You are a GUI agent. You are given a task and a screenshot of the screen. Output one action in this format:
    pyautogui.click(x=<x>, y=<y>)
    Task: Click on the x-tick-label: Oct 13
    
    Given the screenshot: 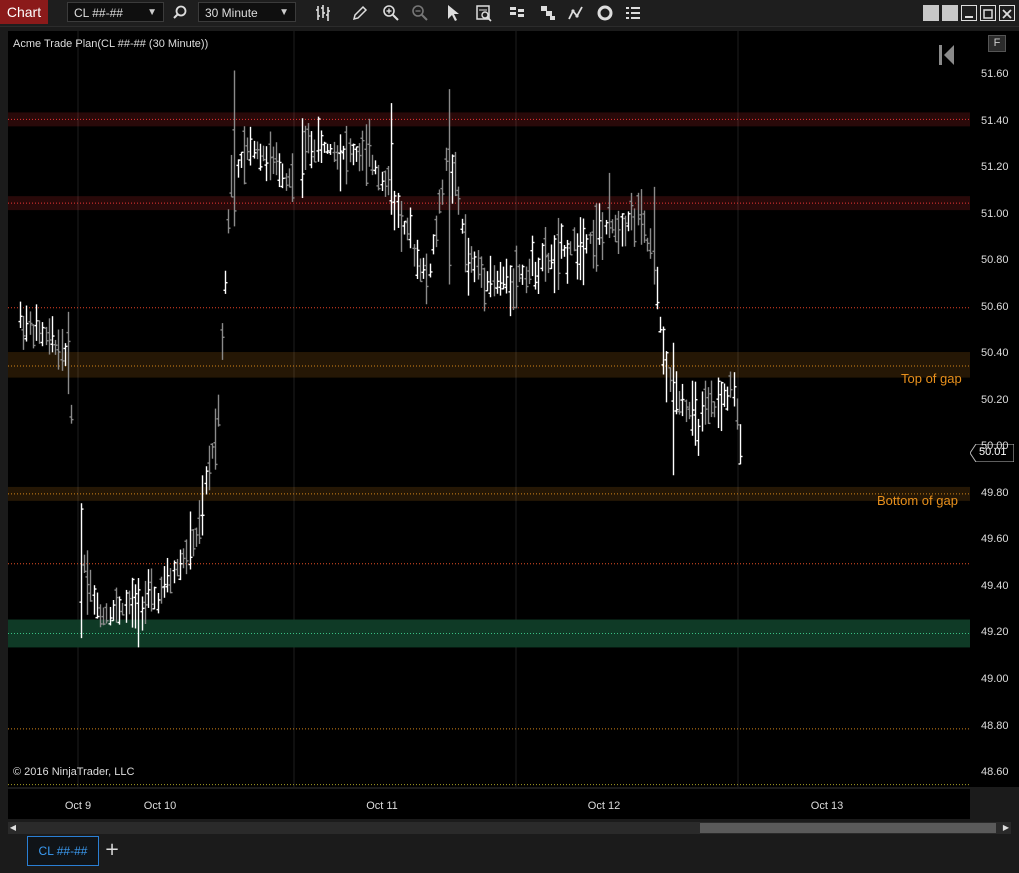 What is the action you would take?
    pyautogui.click(x=827, y=806)
    